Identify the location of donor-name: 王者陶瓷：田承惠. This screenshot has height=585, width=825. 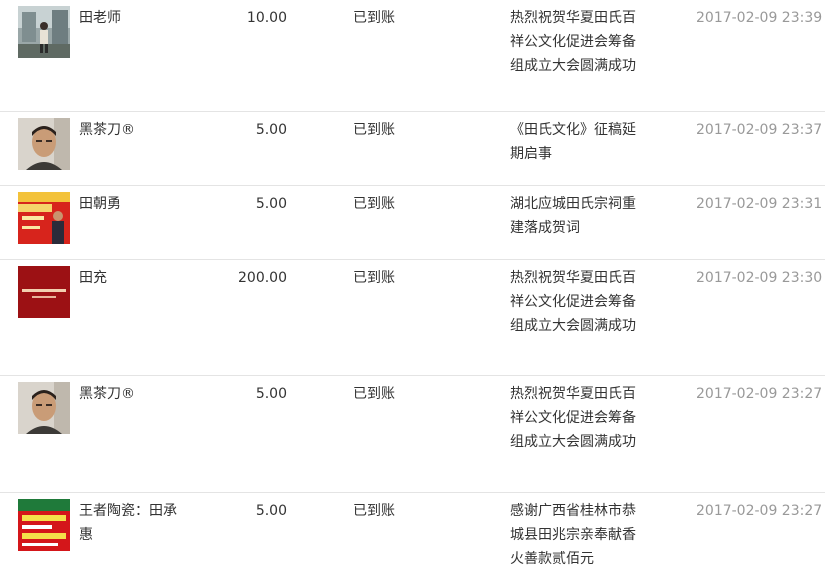
(128, 523).